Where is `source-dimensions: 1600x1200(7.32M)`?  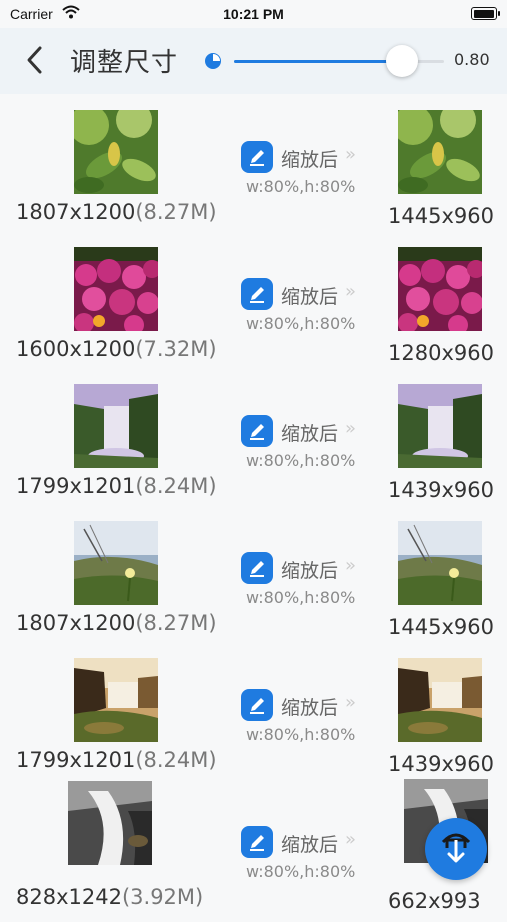 source-dimensions: 1600x1200(7.32M) is located at coordinates (116, 349).